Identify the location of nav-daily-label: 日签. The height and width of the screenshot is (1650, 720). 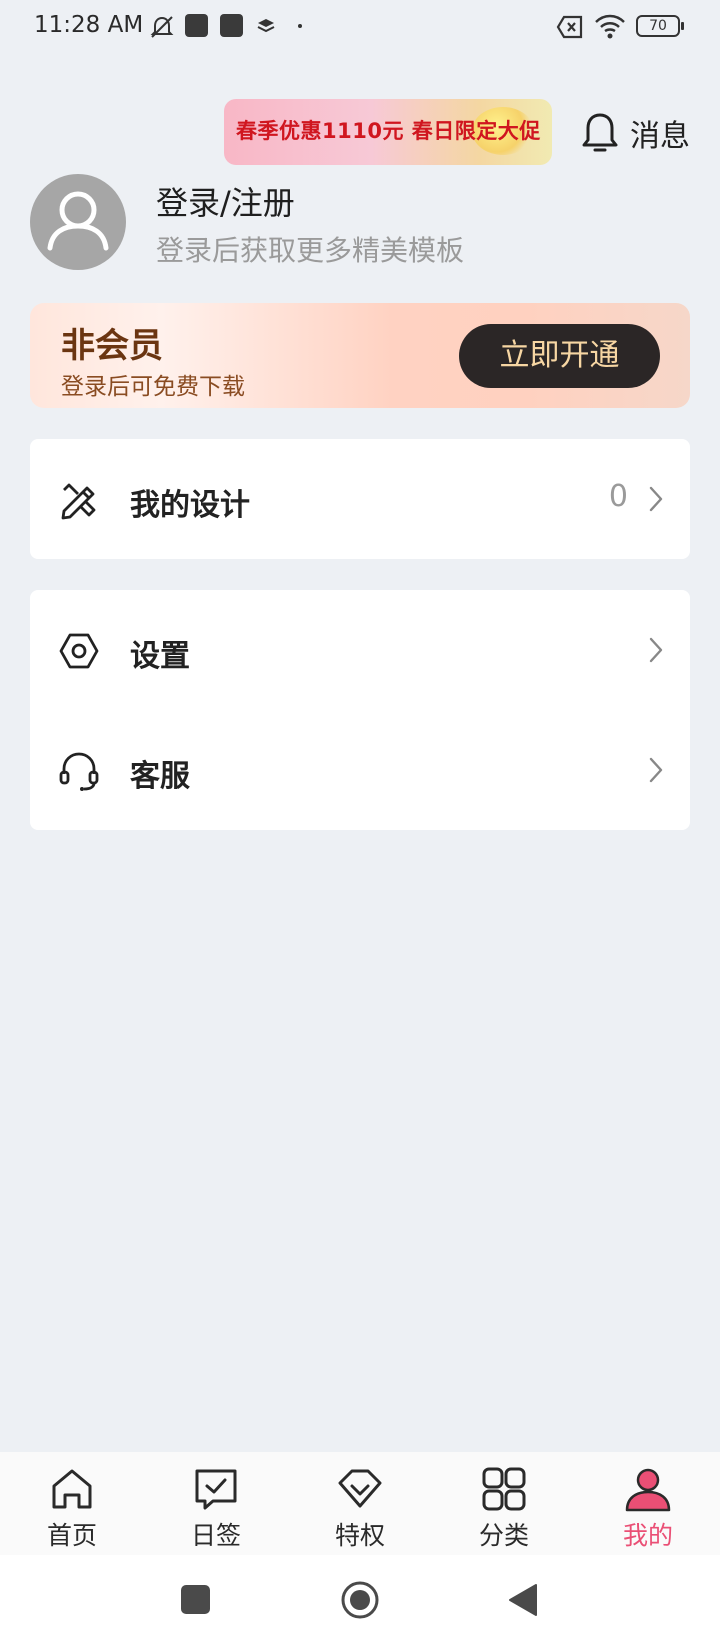
(215, 1535).